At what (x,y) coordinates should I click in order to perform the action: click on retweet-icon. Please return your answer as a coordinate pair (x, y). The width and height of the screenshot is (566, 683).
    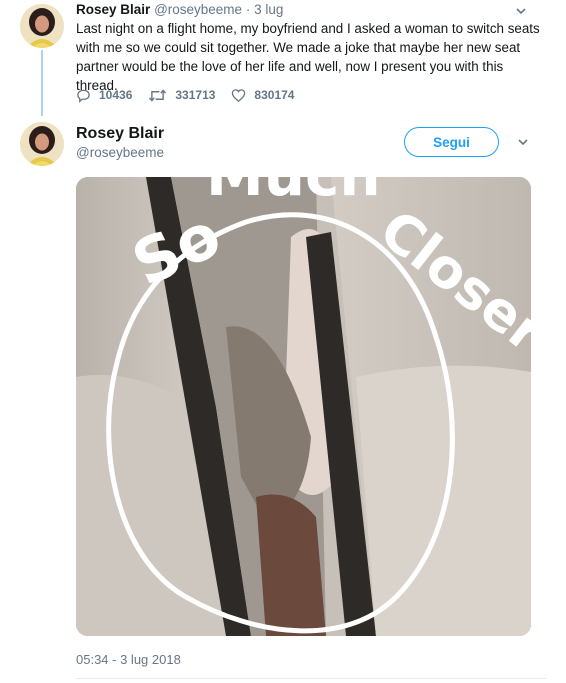
    Looking at the image, I should click on (158, 95).